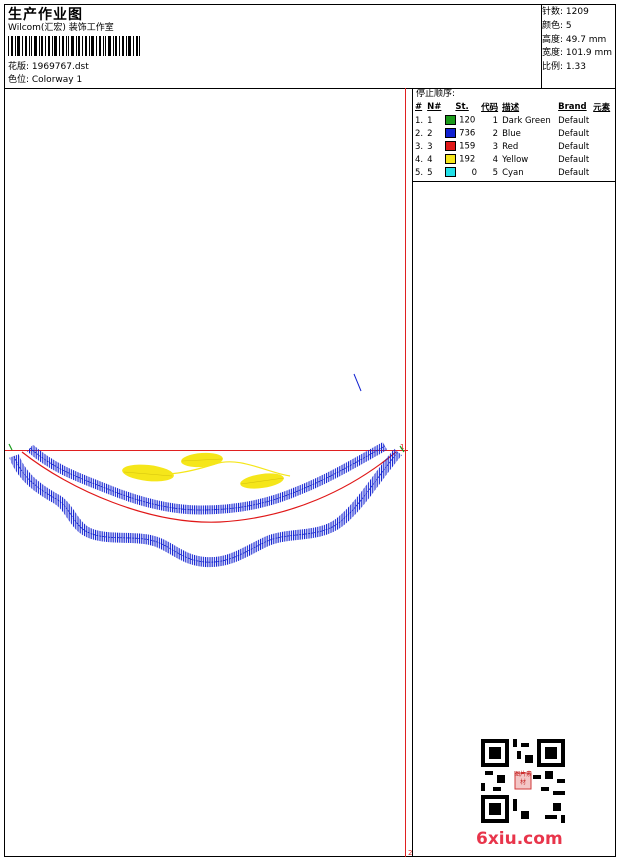  I want to click on stitch-count-cell: 120, so click(467, 120).